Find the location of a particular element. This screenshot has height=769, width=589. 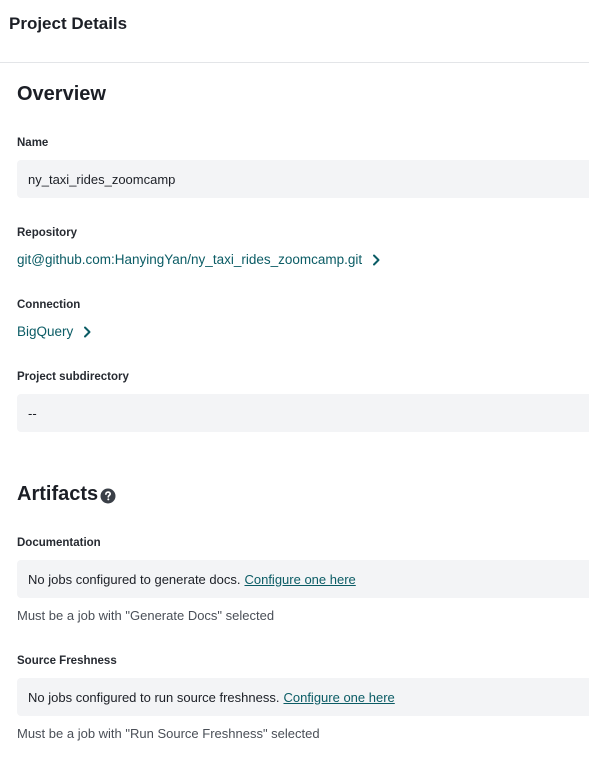

connection-link: BigQuery is located at coordinates (54, 331).